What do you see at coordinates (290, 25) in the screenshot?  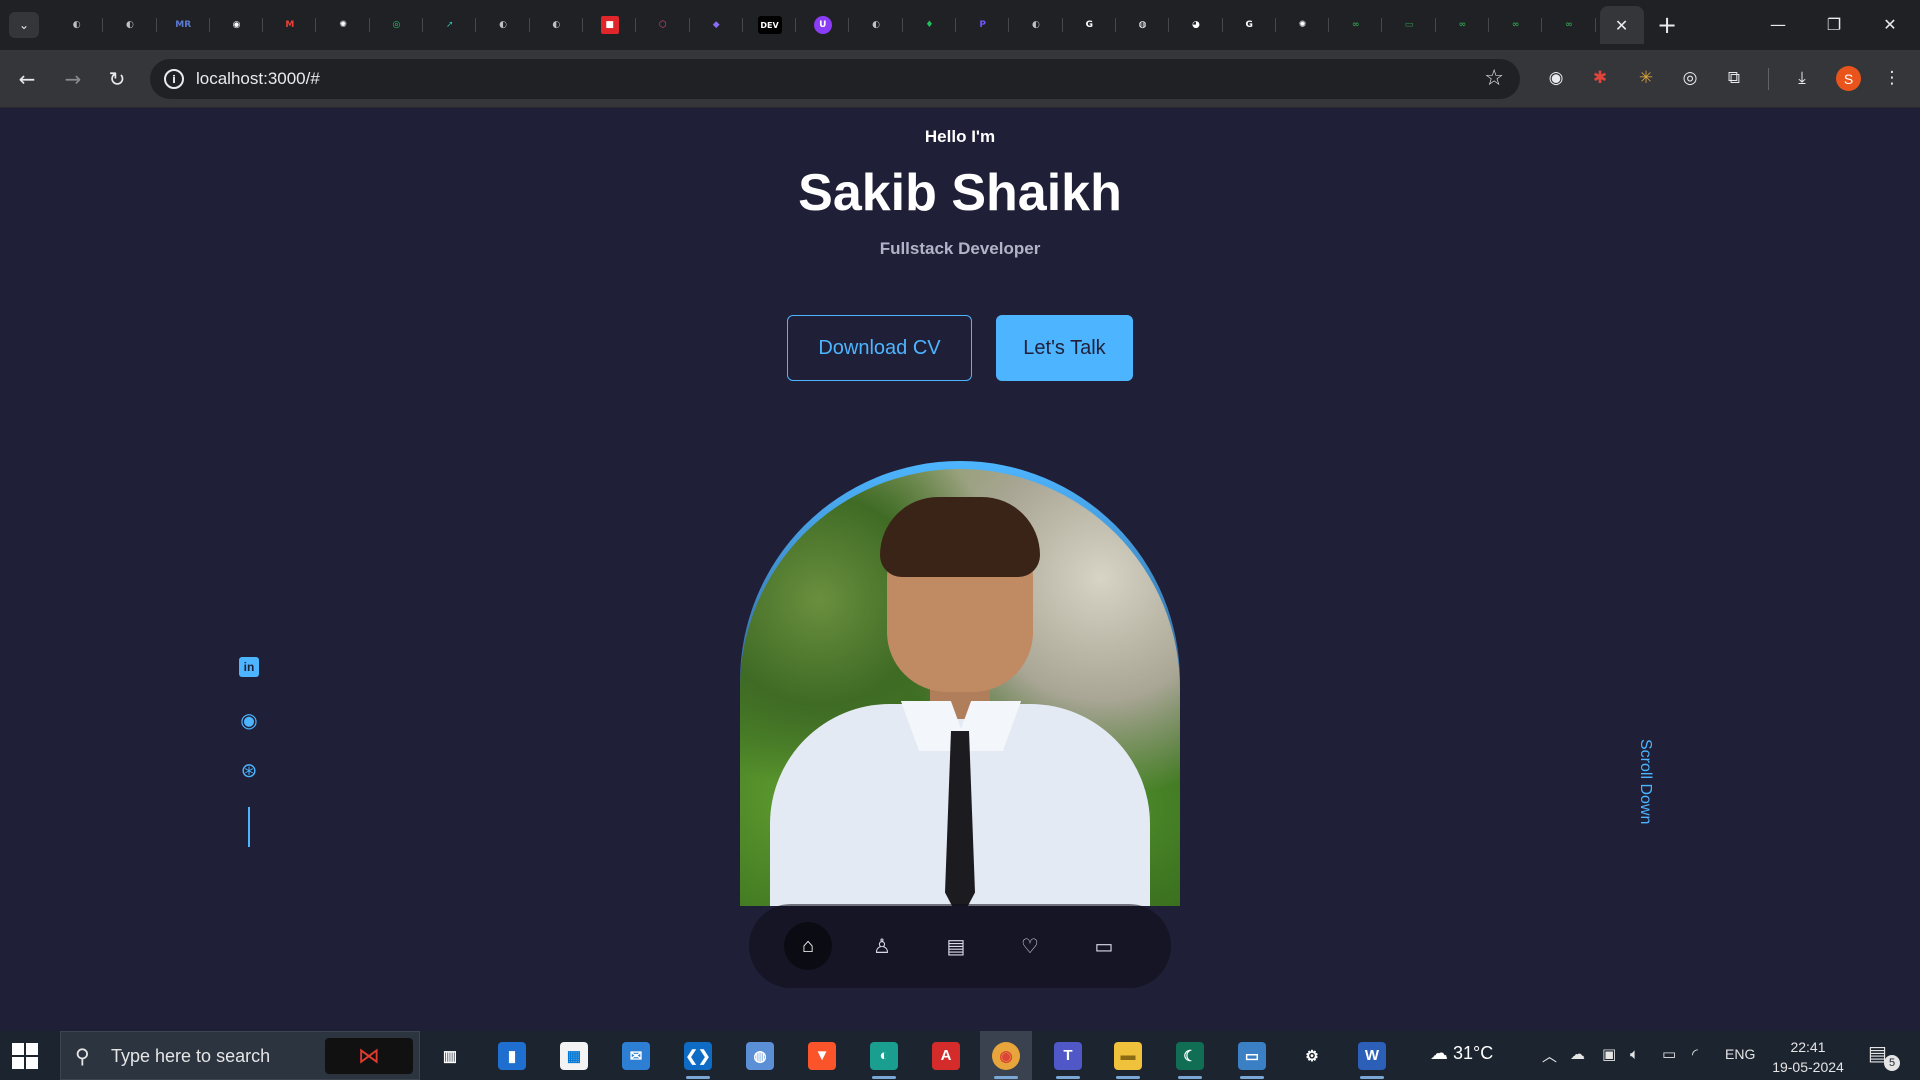 I see `browser-tab: M` at bounding box center [290, 25].